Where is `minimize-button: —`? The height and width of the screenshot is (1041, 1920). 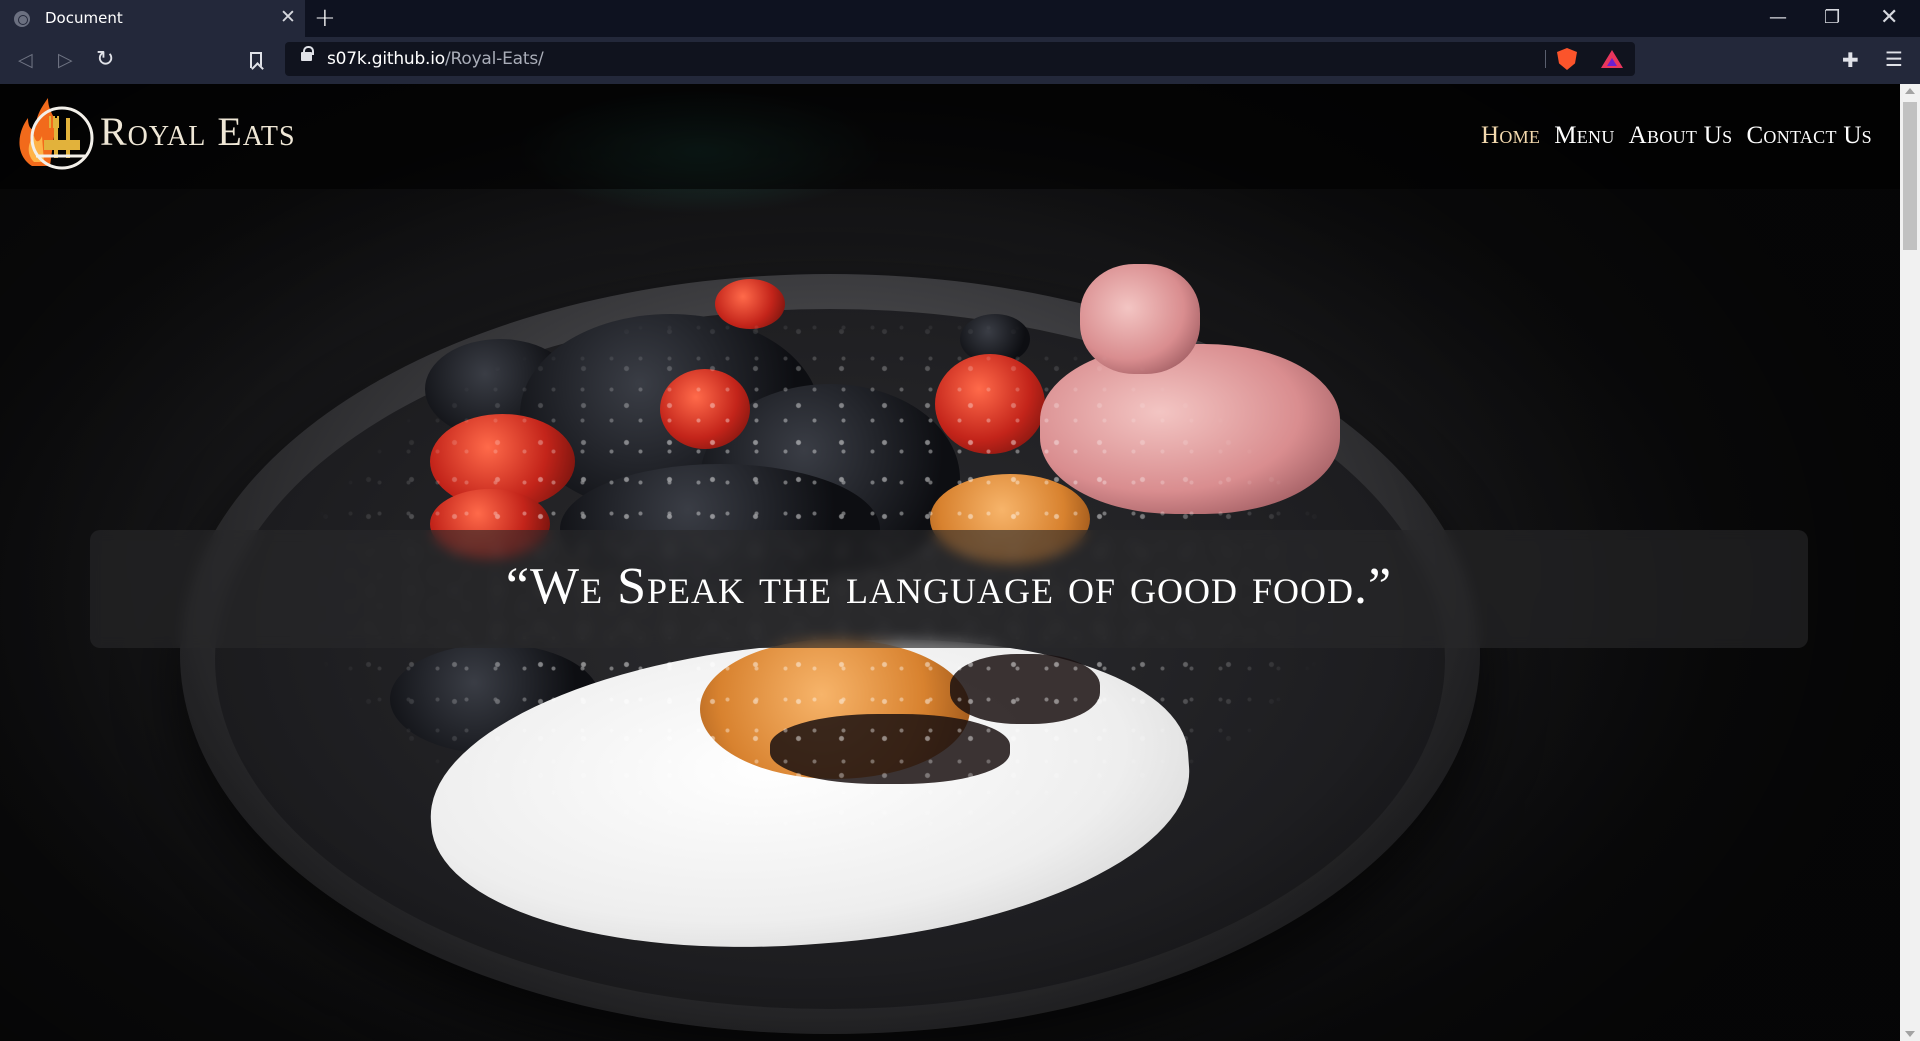 minimize-button: — is located at coordinates (1778, 18).